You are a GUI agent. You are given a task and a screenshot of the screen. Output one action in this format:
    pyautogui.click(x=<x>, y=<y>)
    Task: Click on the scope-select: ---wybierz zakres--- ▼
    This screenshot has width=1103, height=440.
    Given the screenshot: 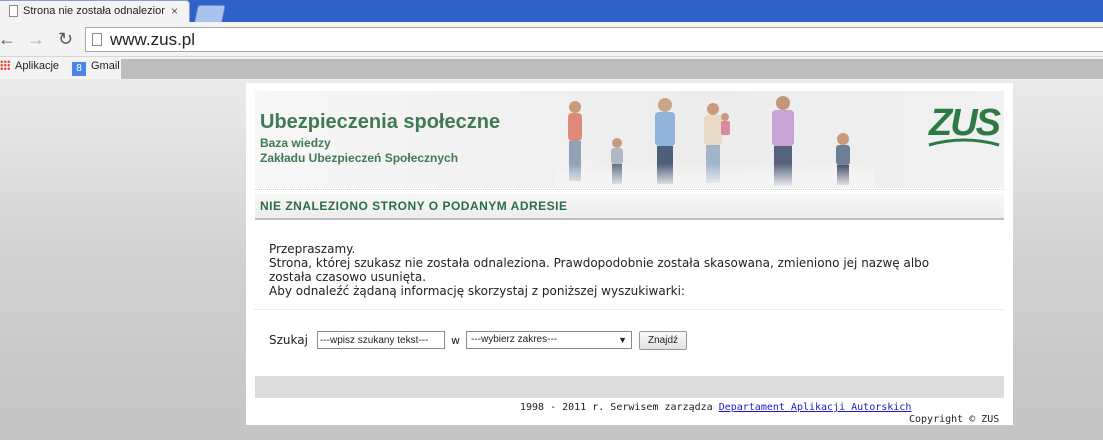 What is the action you would take?
    pyautogui.click(x=549, y=340)
    